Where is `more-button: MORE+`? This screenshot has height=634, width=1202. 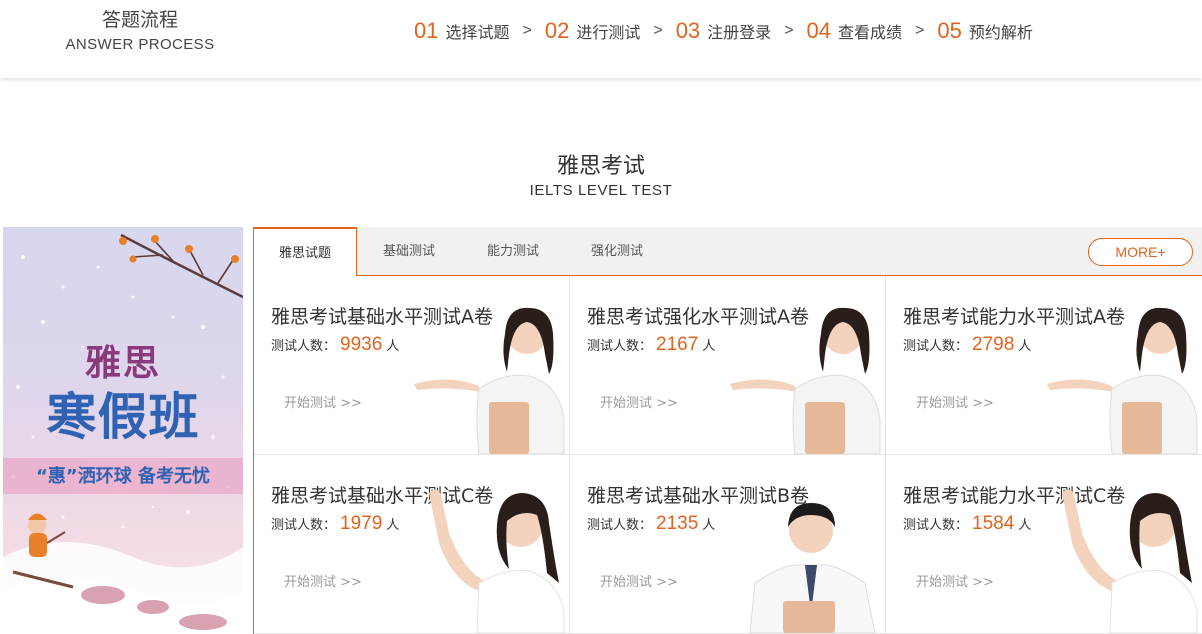 more-button: MORE+ is located at coordinates (1140, 252).